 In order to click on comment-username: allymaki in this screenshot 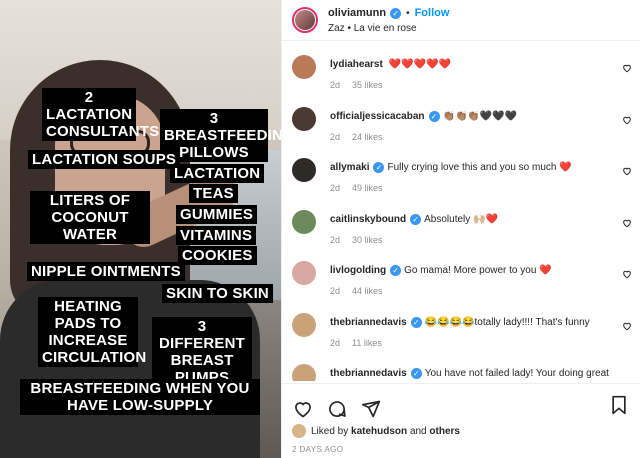, I will do `click(349, 167)`.